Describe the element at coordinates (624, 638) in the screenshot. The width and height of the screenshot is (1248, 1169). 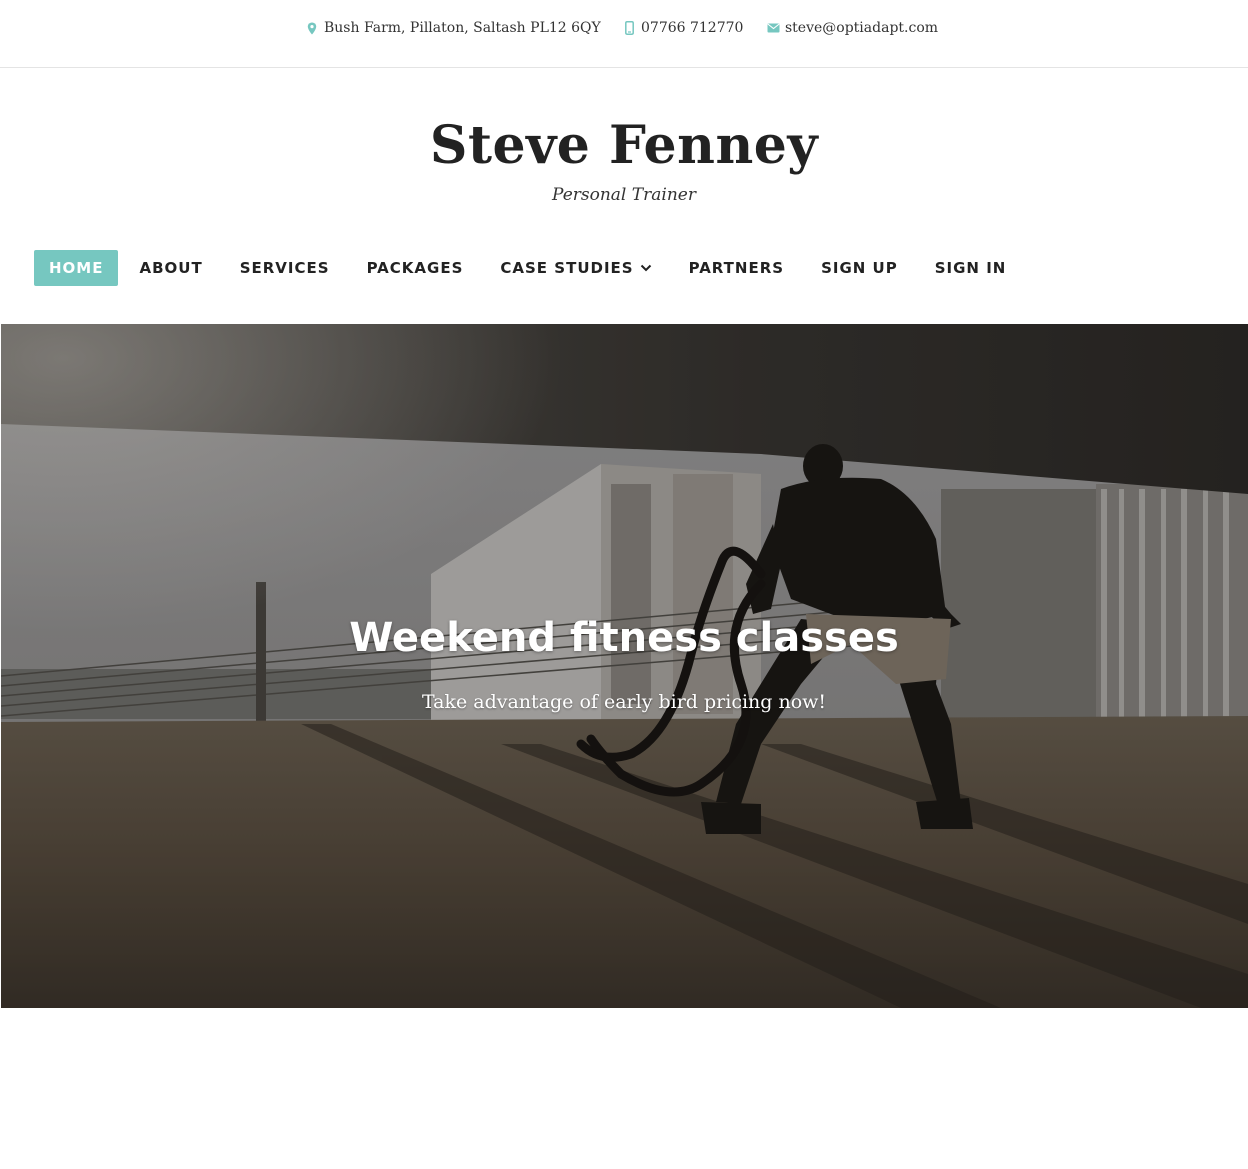
I see `hero-heading: Weekend fitness classes` at that location.